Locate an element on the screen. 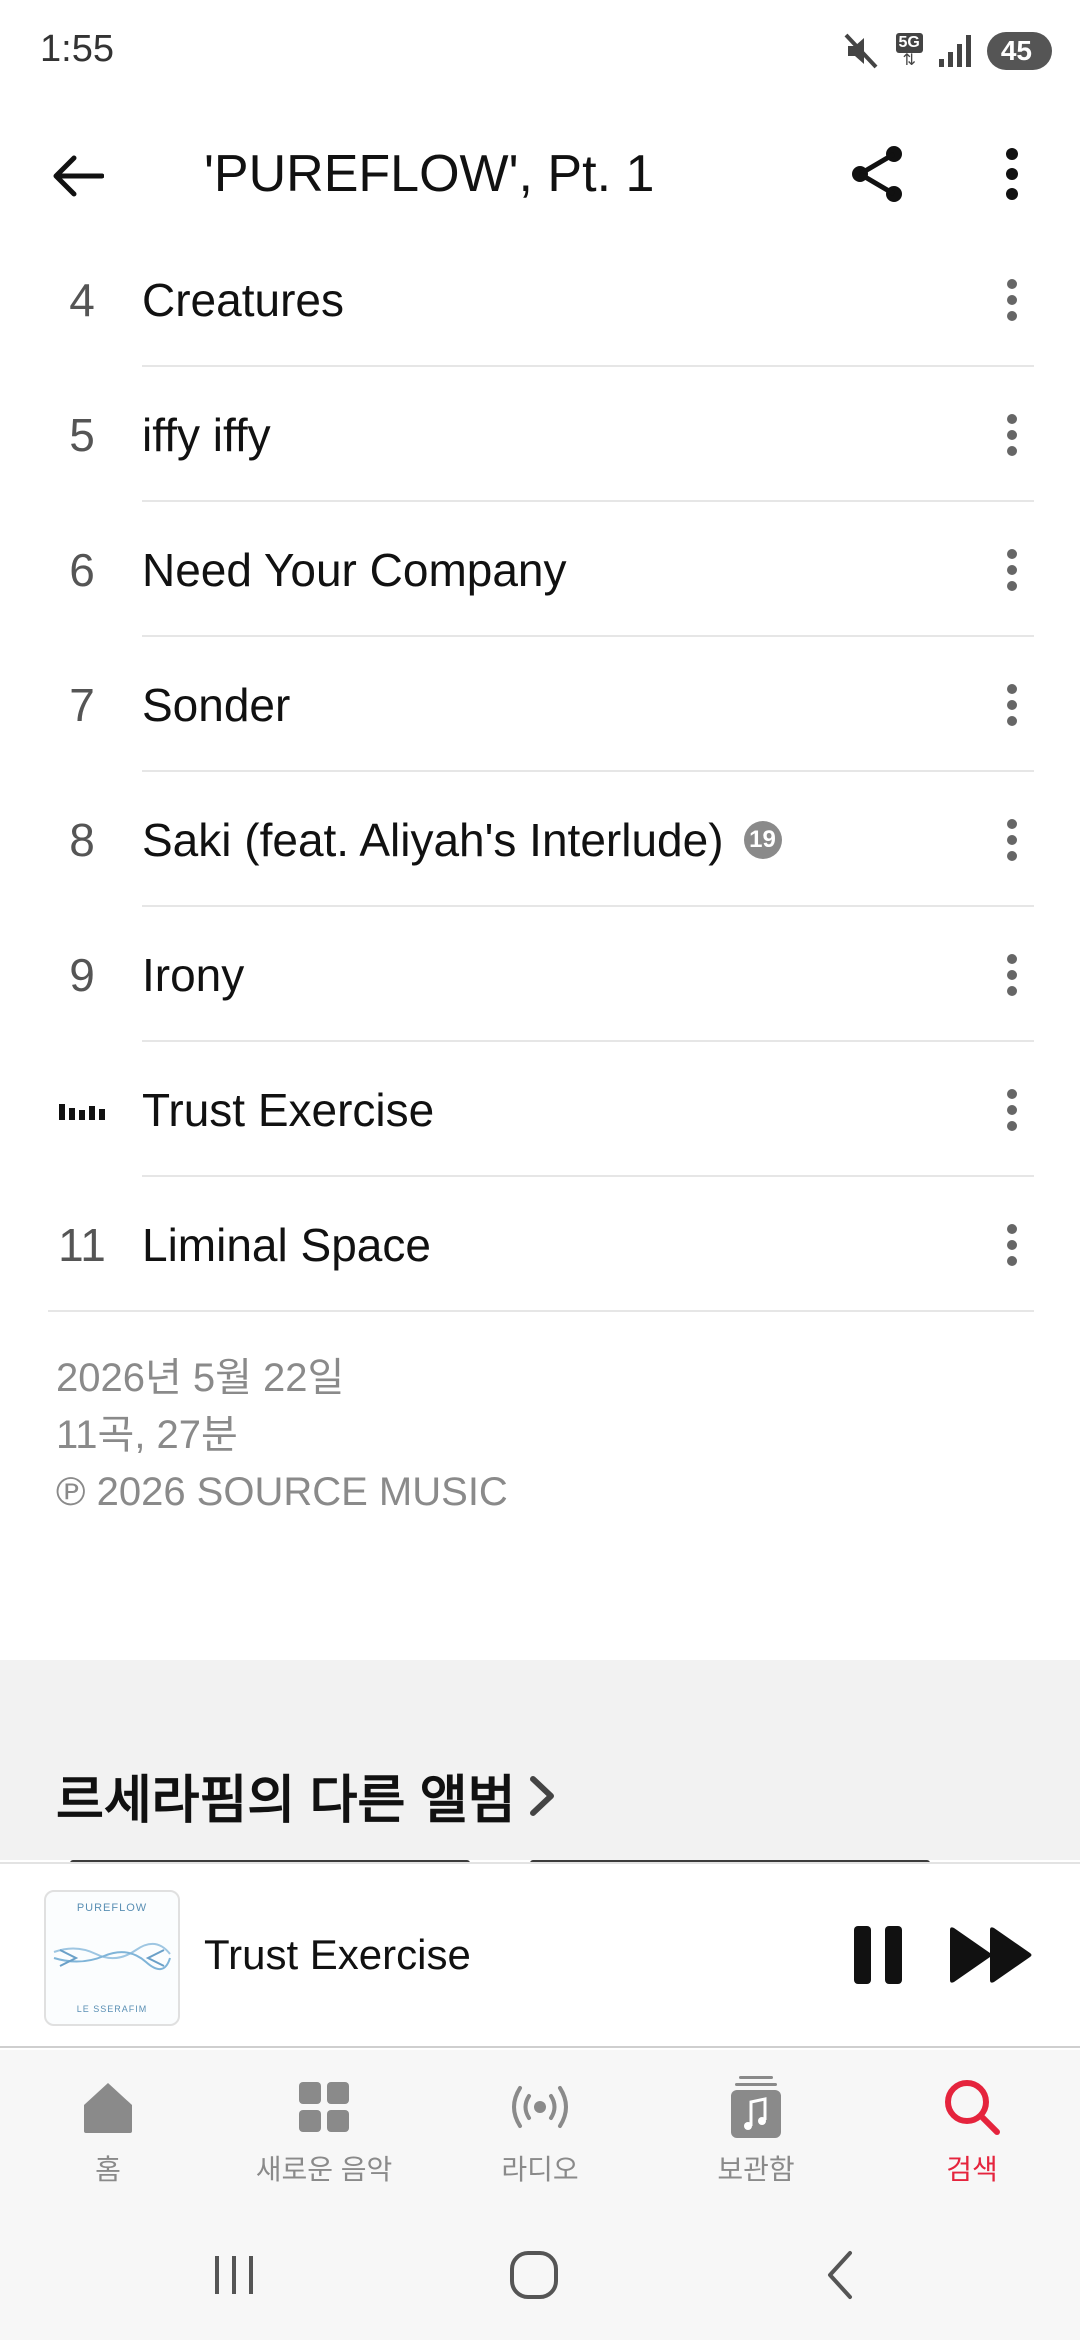  track-row: 6 Need Your Company is located at coordinates (540, 569).